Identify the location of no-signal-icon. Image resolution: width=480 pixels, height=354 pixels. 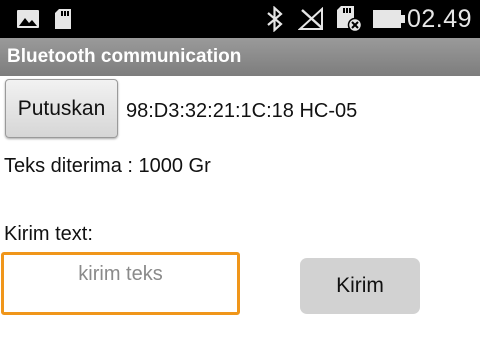
(310, 18).